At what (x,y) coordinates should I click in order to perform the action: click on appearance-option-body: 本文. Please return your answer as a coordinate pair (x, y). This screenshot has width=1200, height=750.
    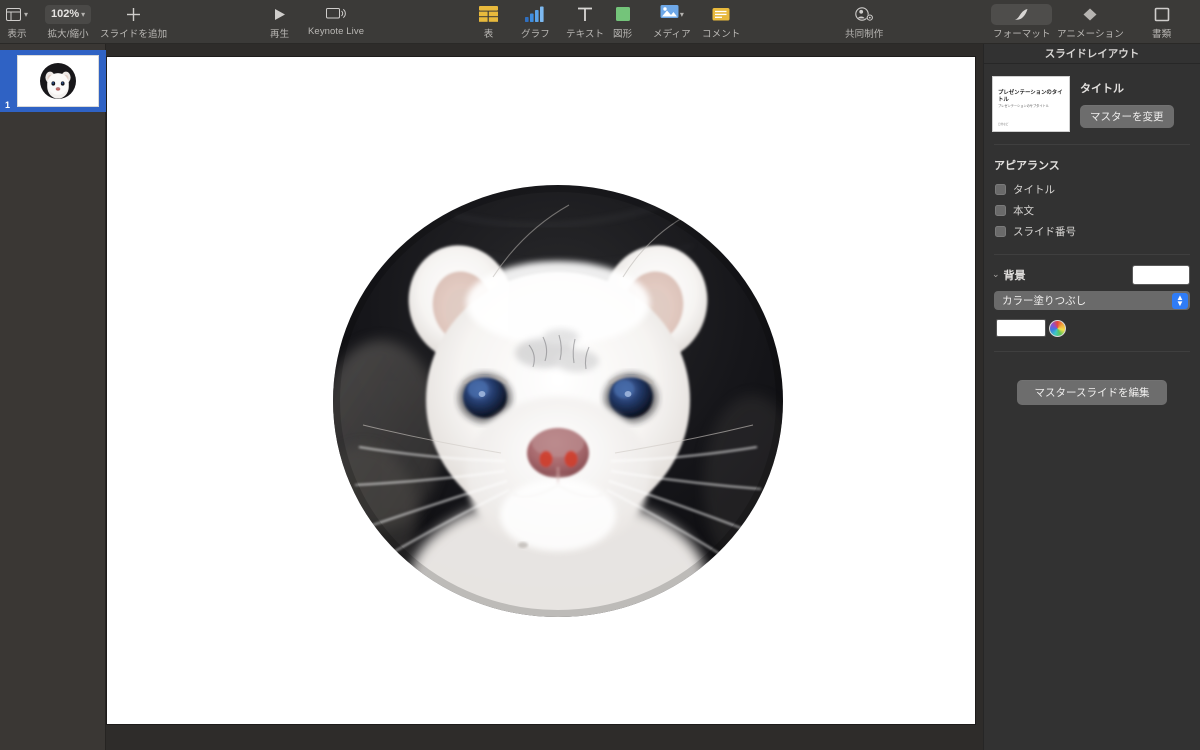
    Looking at the image, I should click on (1092, 210).